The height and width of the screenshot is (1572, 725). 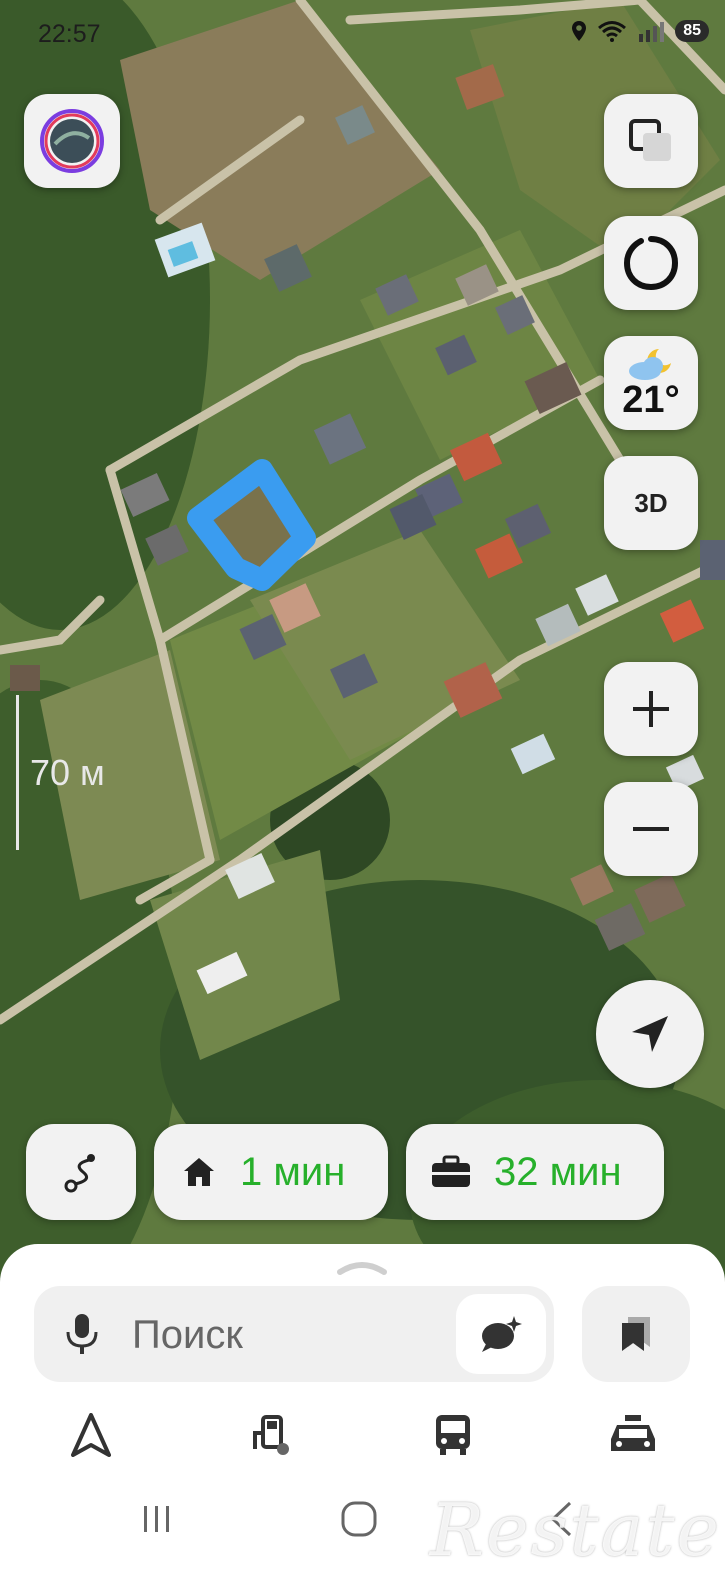 What do you see at coordinates (67, 772) in the screenshot?
I see `map-scale-label: 70 м` at bounding box center [67, 772].